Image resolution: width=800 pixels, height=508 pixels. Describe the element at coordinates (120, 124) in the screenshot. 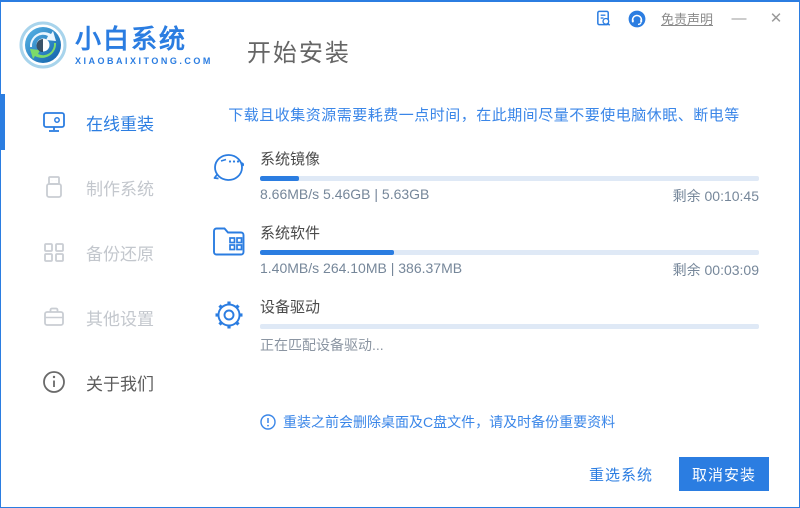

I see `sidebar-item-label: 在线重装` at that location.